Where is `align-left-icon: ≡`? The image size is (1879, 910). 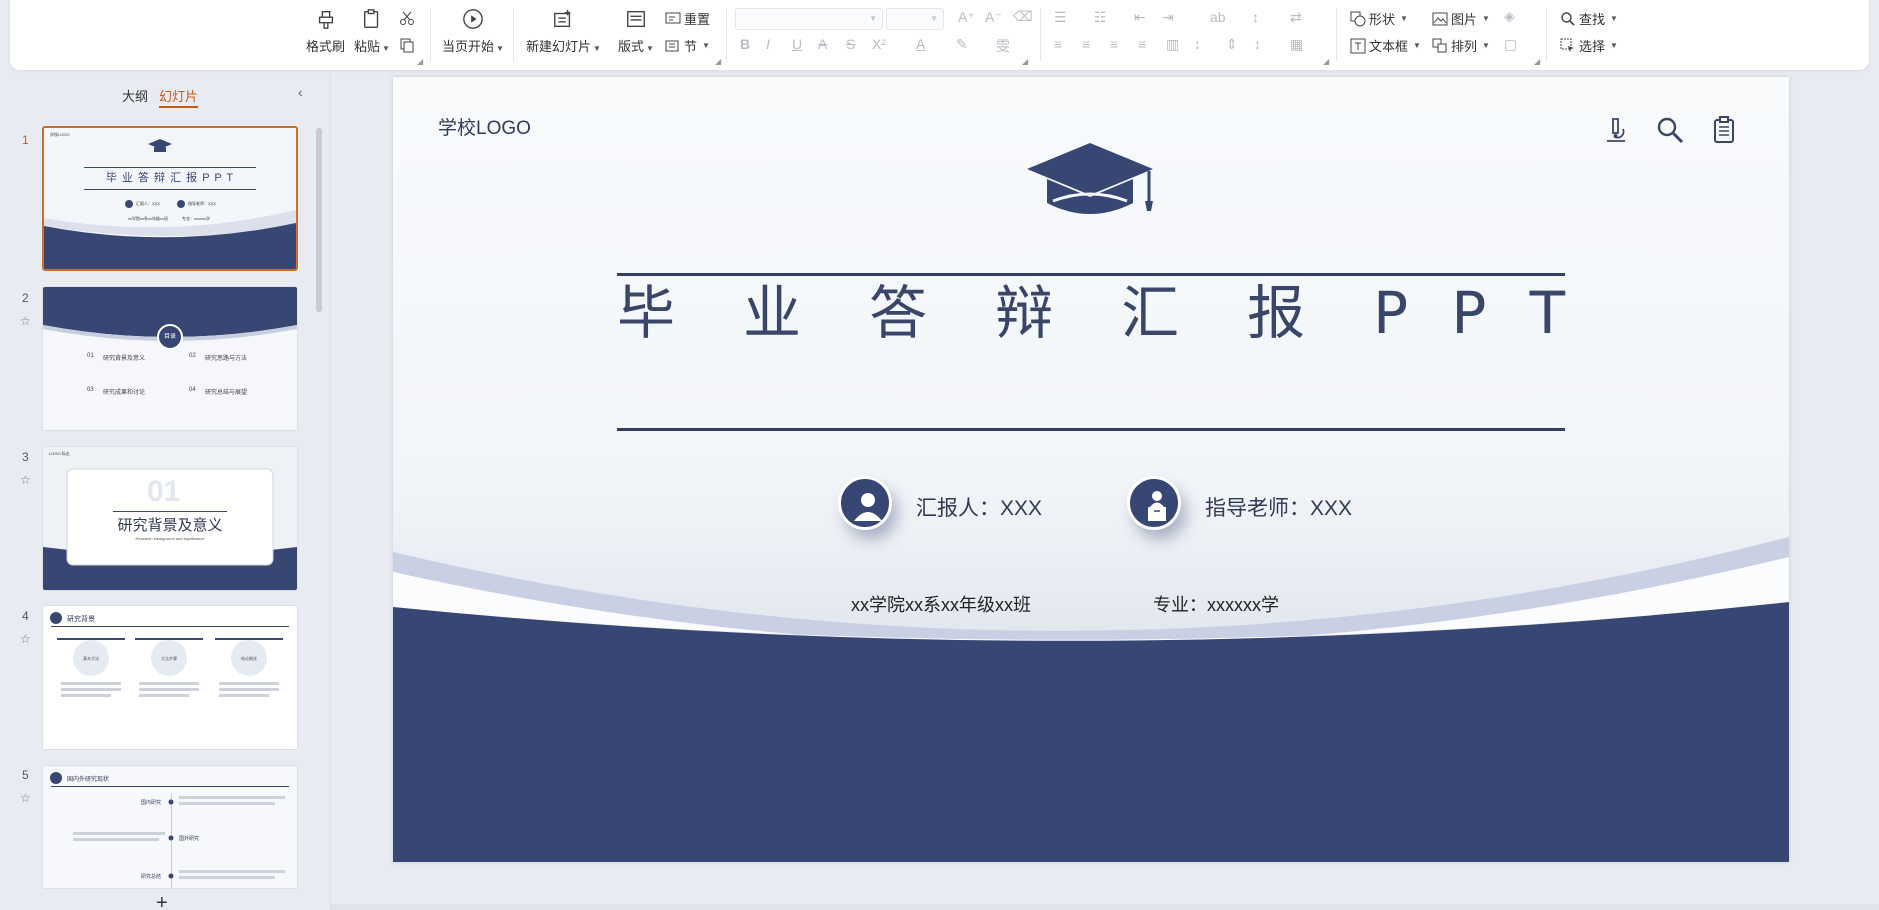
align-left-icon: ≡ is located at coordinates (1058, 44).